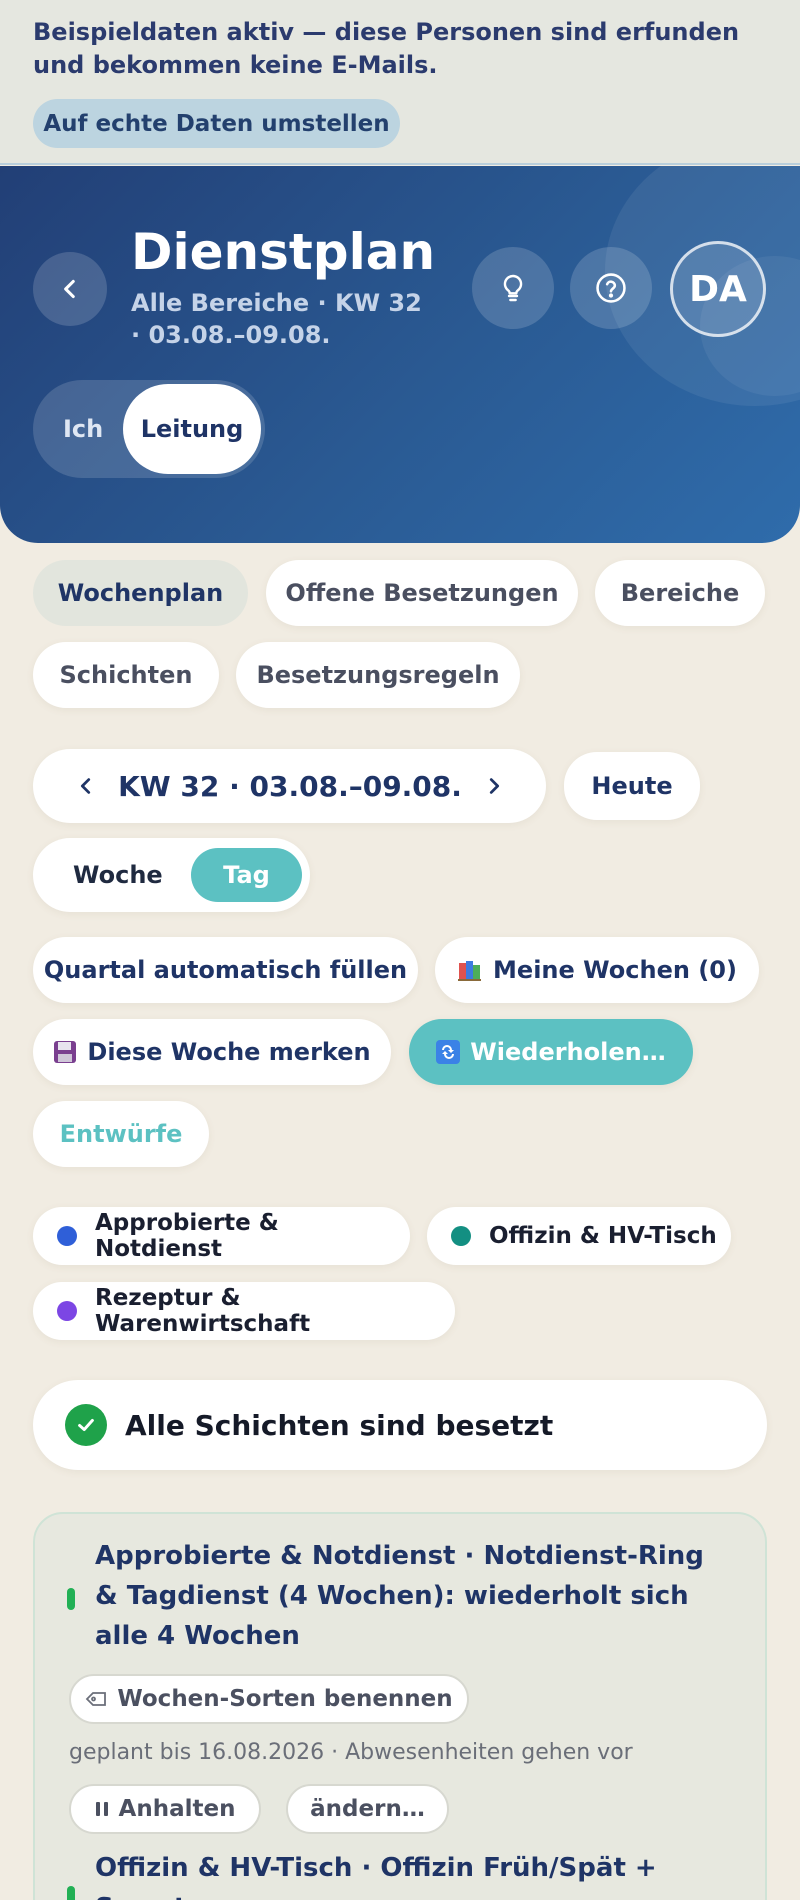 The height and width of the screenshot is (1900, 800). Describe the element at coordinates (118, 875) in the screenshot. I see `view-option-week: Woche` at that location.